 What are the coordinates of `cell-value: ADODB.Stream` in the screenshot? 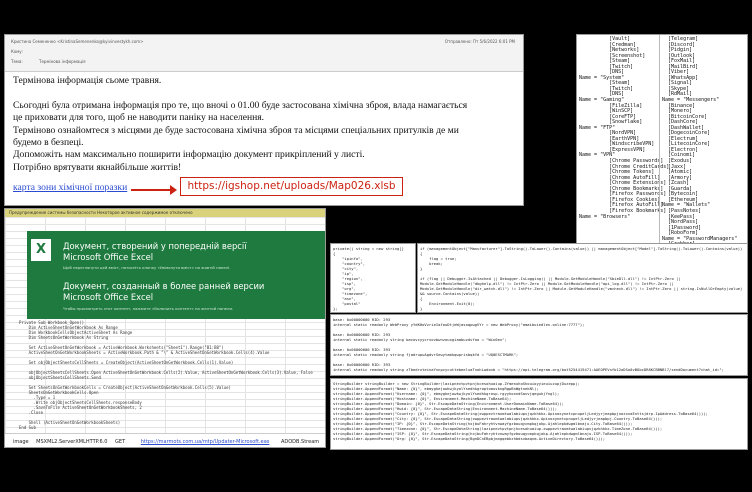 It's located at (300, 442).